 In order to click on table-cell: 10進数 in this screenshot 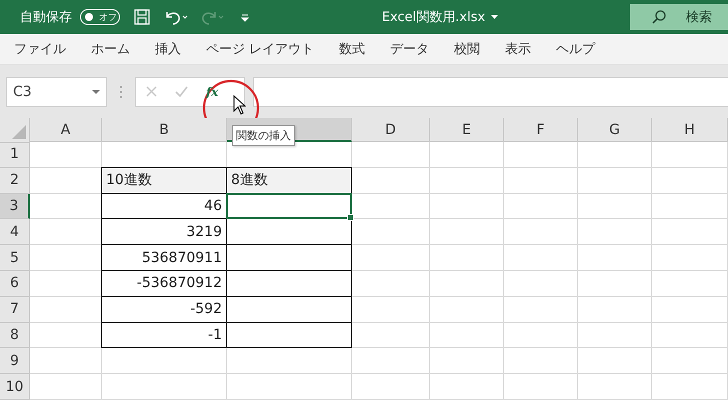, I will do `click(164, 180)`.